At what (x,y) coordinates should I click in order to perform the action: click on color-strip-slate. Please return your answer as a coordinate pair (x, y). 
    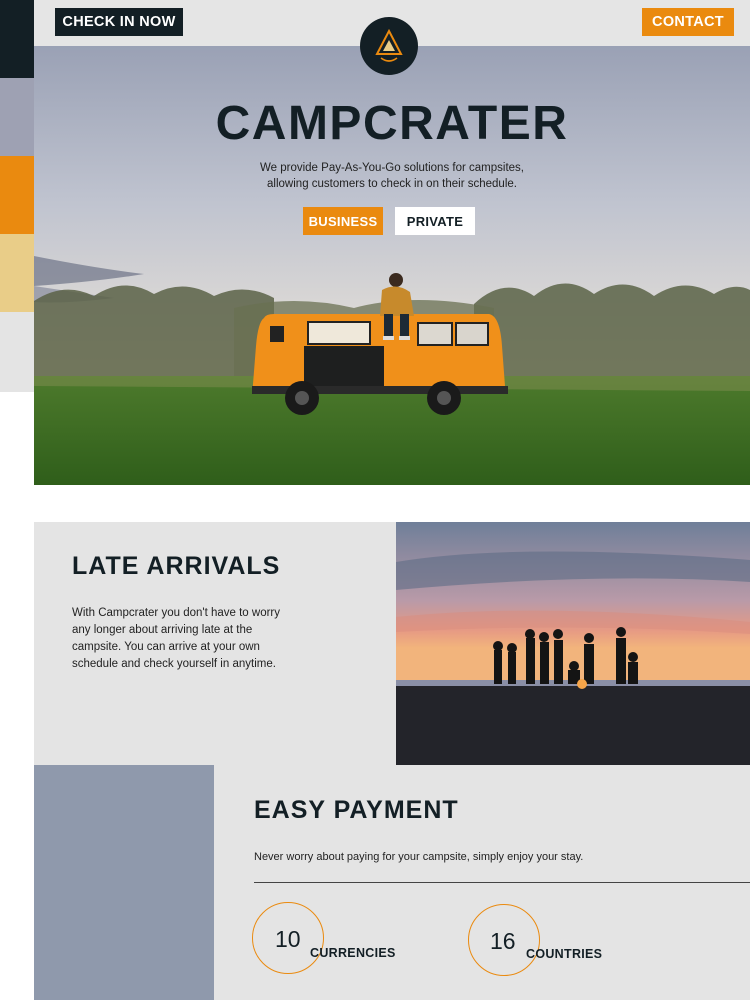
    Looking at the image, I should click on (17, 117).